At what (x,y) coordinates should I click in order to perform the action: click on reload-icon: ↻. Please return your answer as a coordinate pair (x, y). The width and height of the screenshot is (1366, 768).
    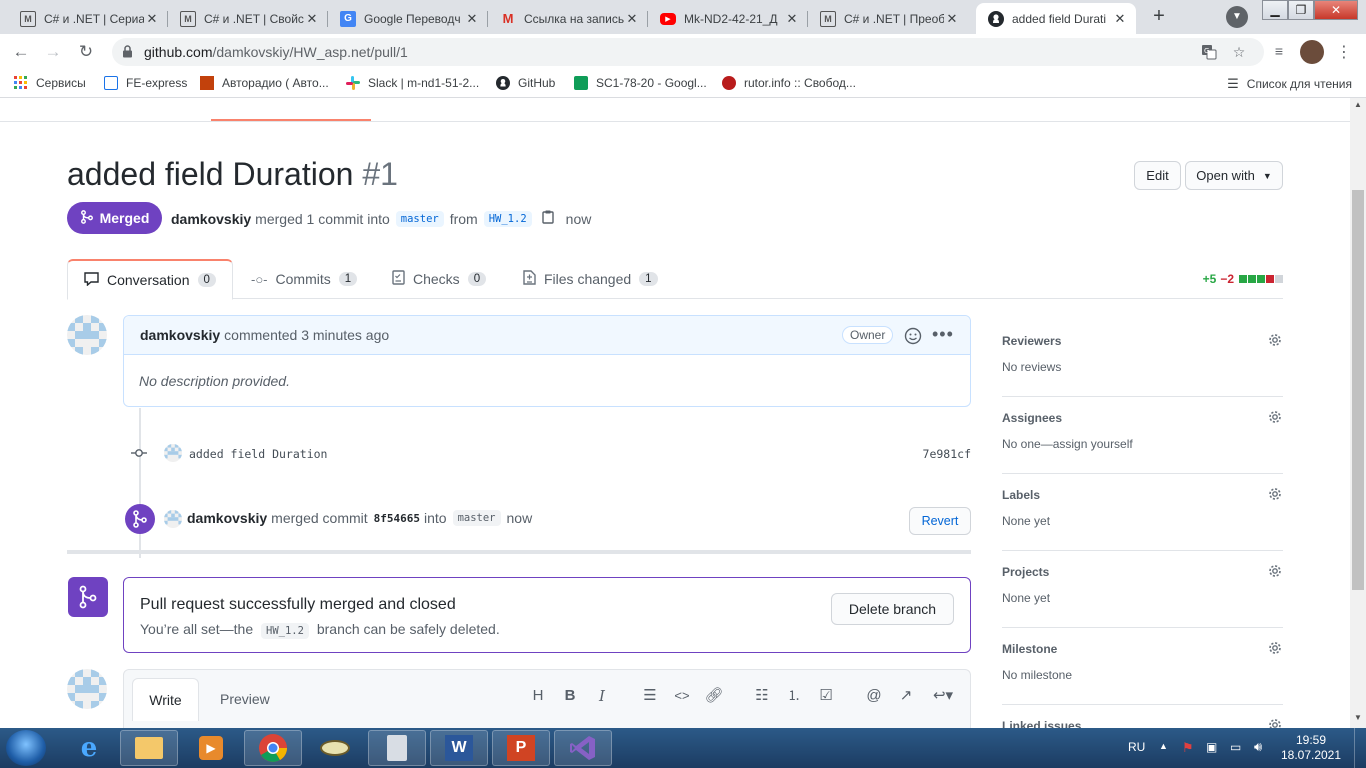
    Looking at the image, I should click on (86, 53).